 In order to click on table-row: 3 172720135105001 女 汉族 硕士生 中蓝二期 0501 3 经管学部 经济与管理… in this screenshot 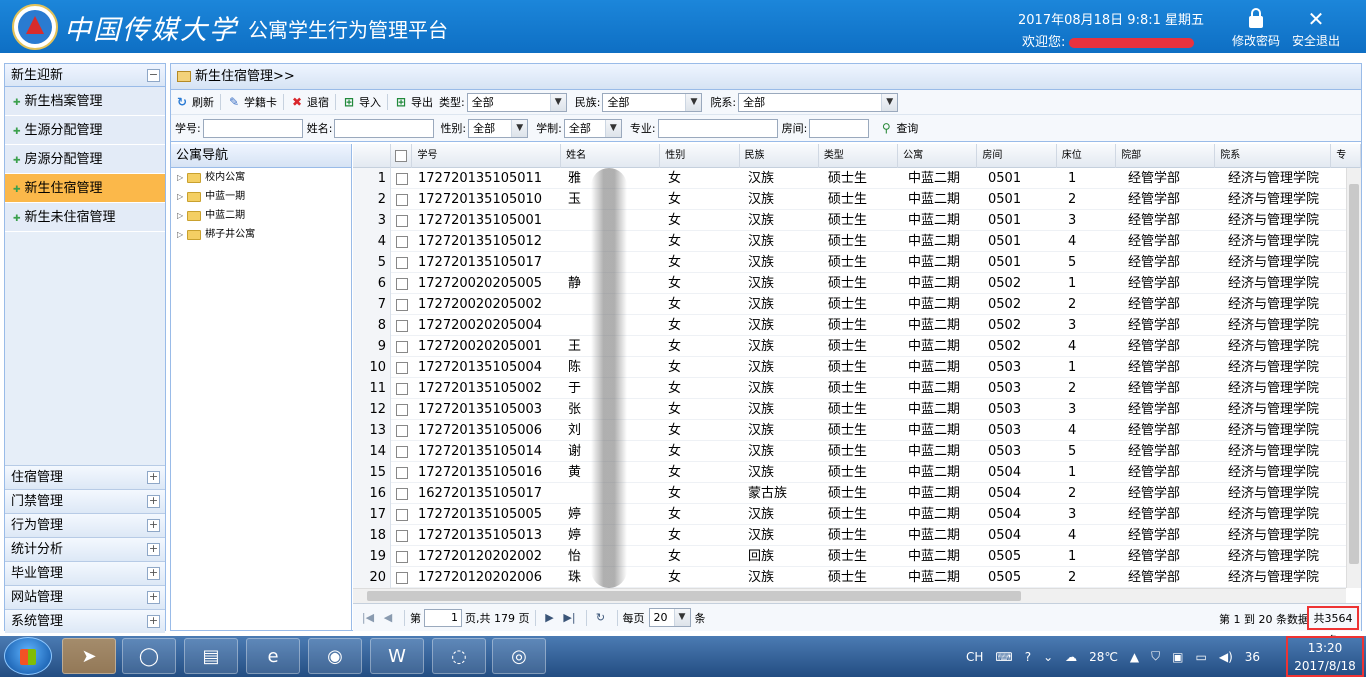, I will do `click(849, 220)`.